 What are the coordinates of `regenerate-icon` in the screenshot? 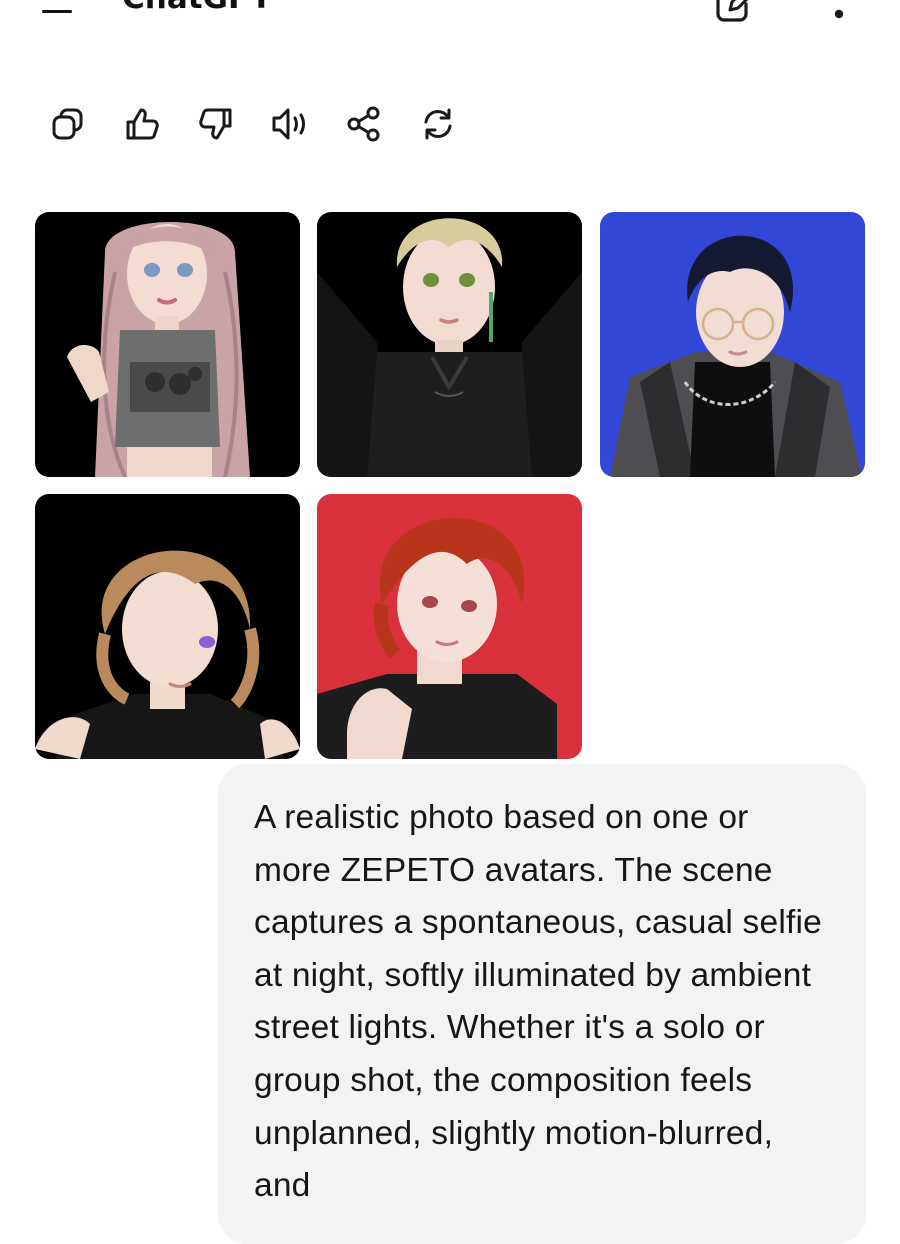 It's located at (438, 124).